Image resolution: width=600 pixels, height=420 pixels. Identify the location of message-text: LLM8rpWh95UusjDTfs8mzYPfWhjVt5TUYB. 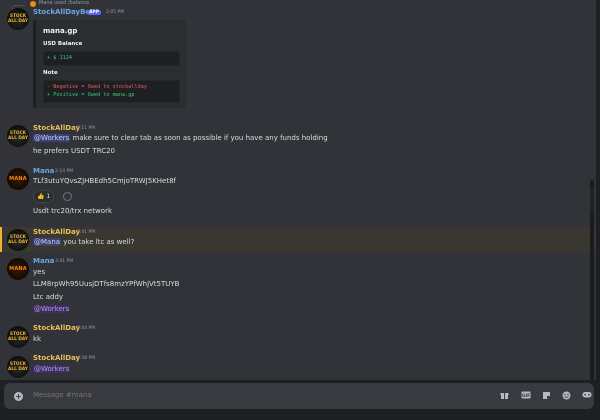
(106, 284).